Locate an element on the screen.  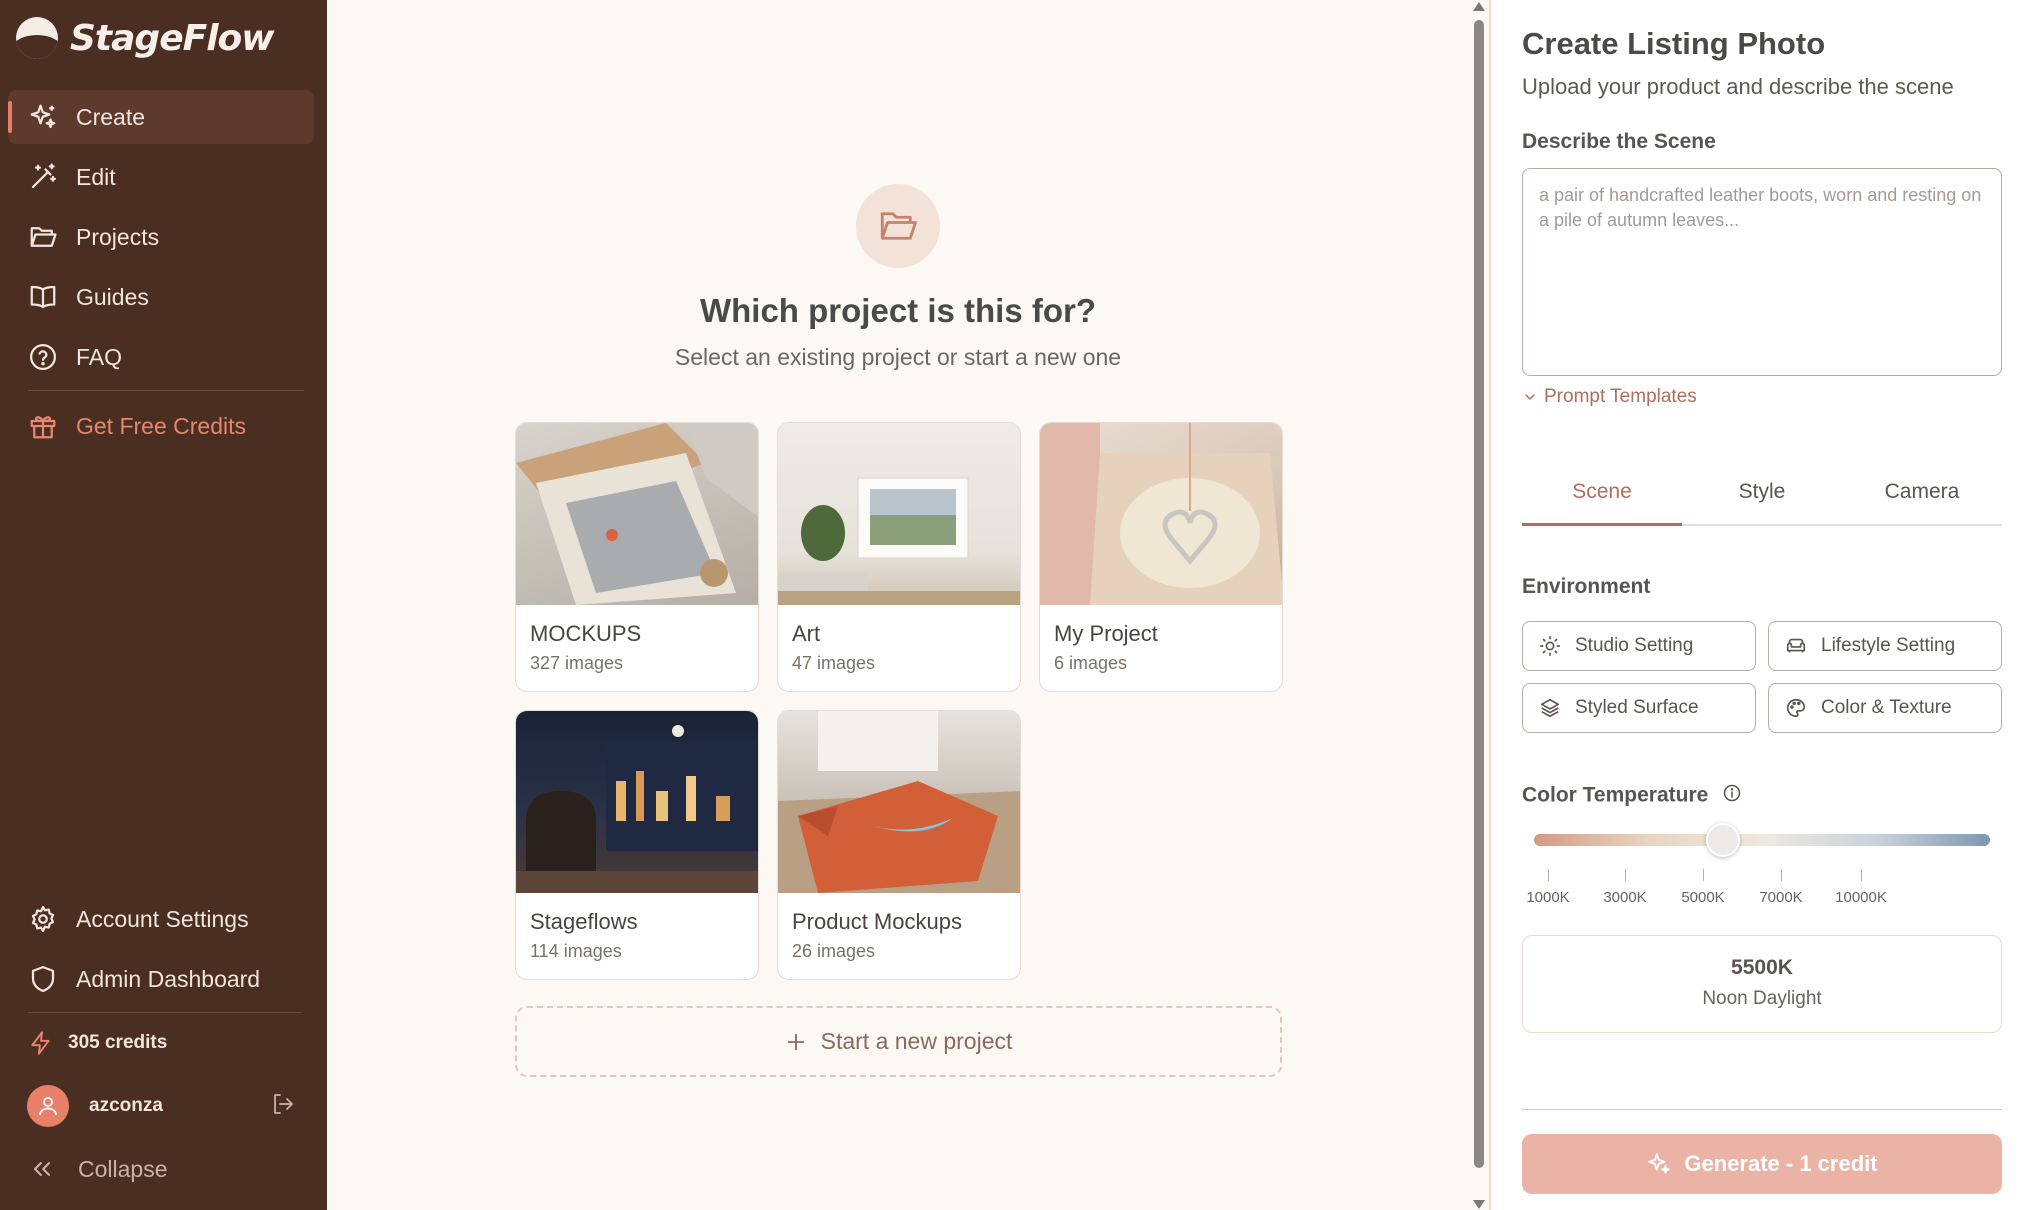
chevron-down-icon is located at coordinates (1530, 397).